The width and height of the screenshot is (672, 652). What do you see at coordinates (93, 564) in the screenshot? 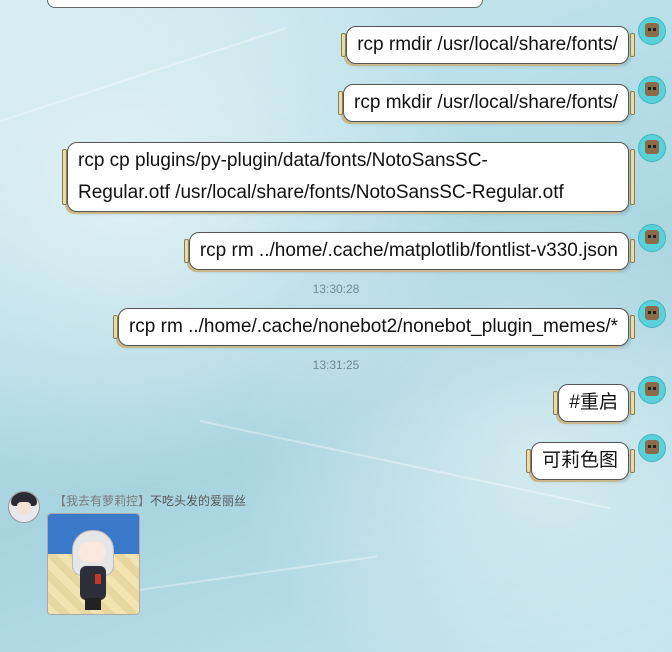
I see `image-message` at bounding box center [93, 564].